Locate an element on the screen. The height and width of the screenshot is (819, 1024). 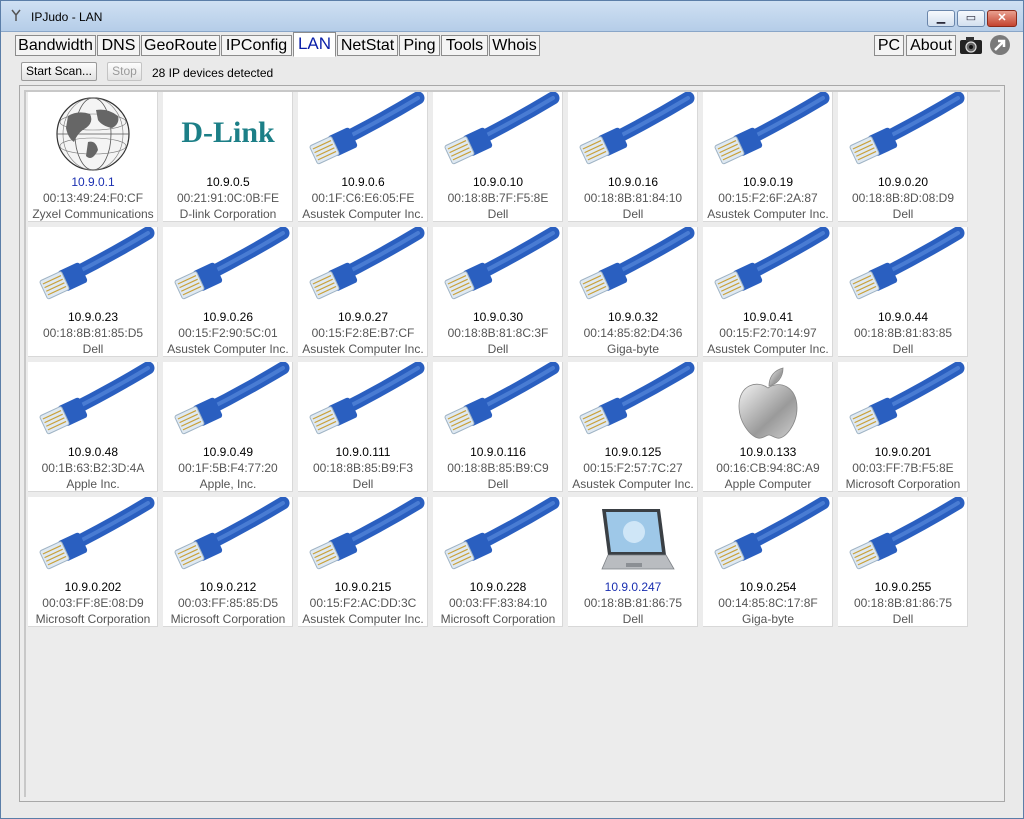
tab-about: About is located at coordinates (931, 45).